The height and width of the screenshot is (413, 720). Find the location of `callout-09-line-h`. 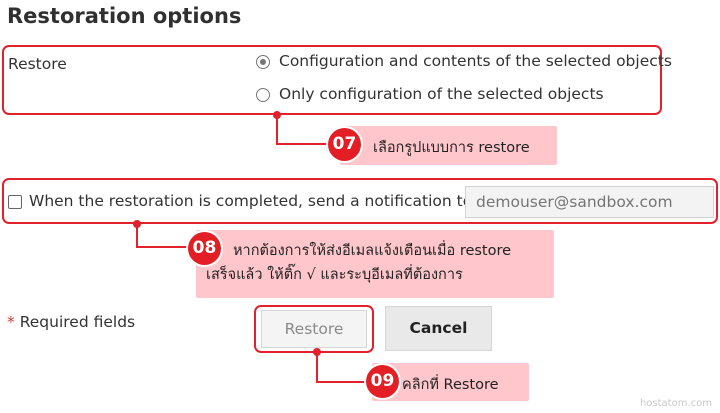

callout-09-line-h is located at coordinates (341, 382).